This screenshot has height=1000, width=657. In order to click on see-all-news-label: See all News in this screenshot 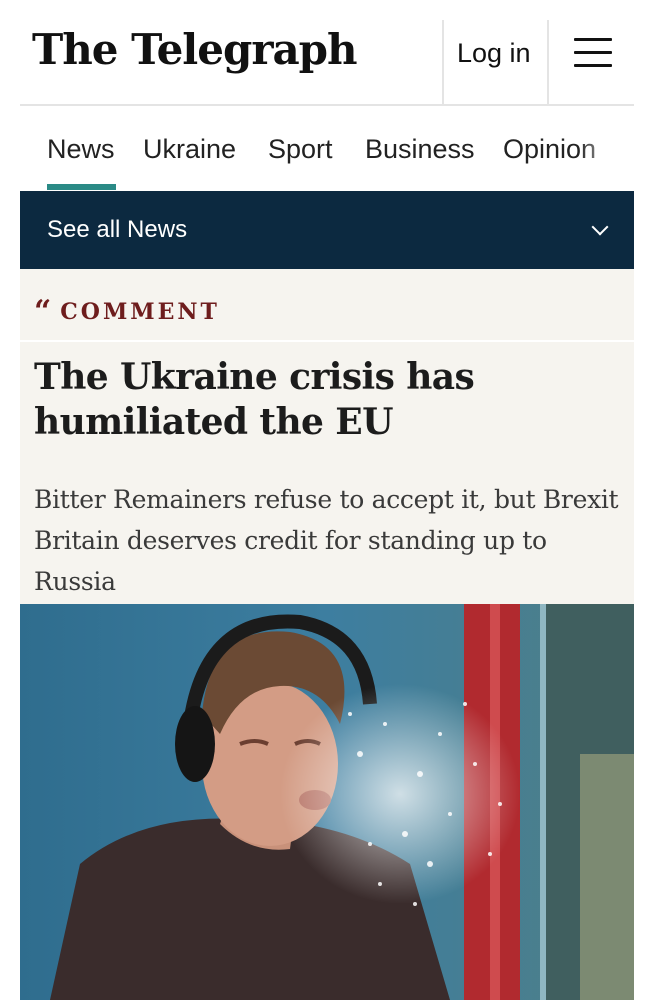, I will do `click(117, 229)`.